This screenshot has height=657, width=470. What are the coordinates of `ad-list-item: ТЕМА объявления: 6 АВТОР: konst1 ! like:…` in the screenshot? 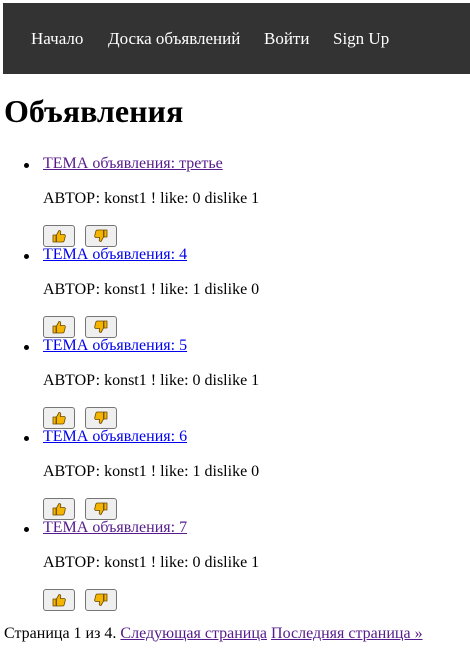 It's located at (230, 474).